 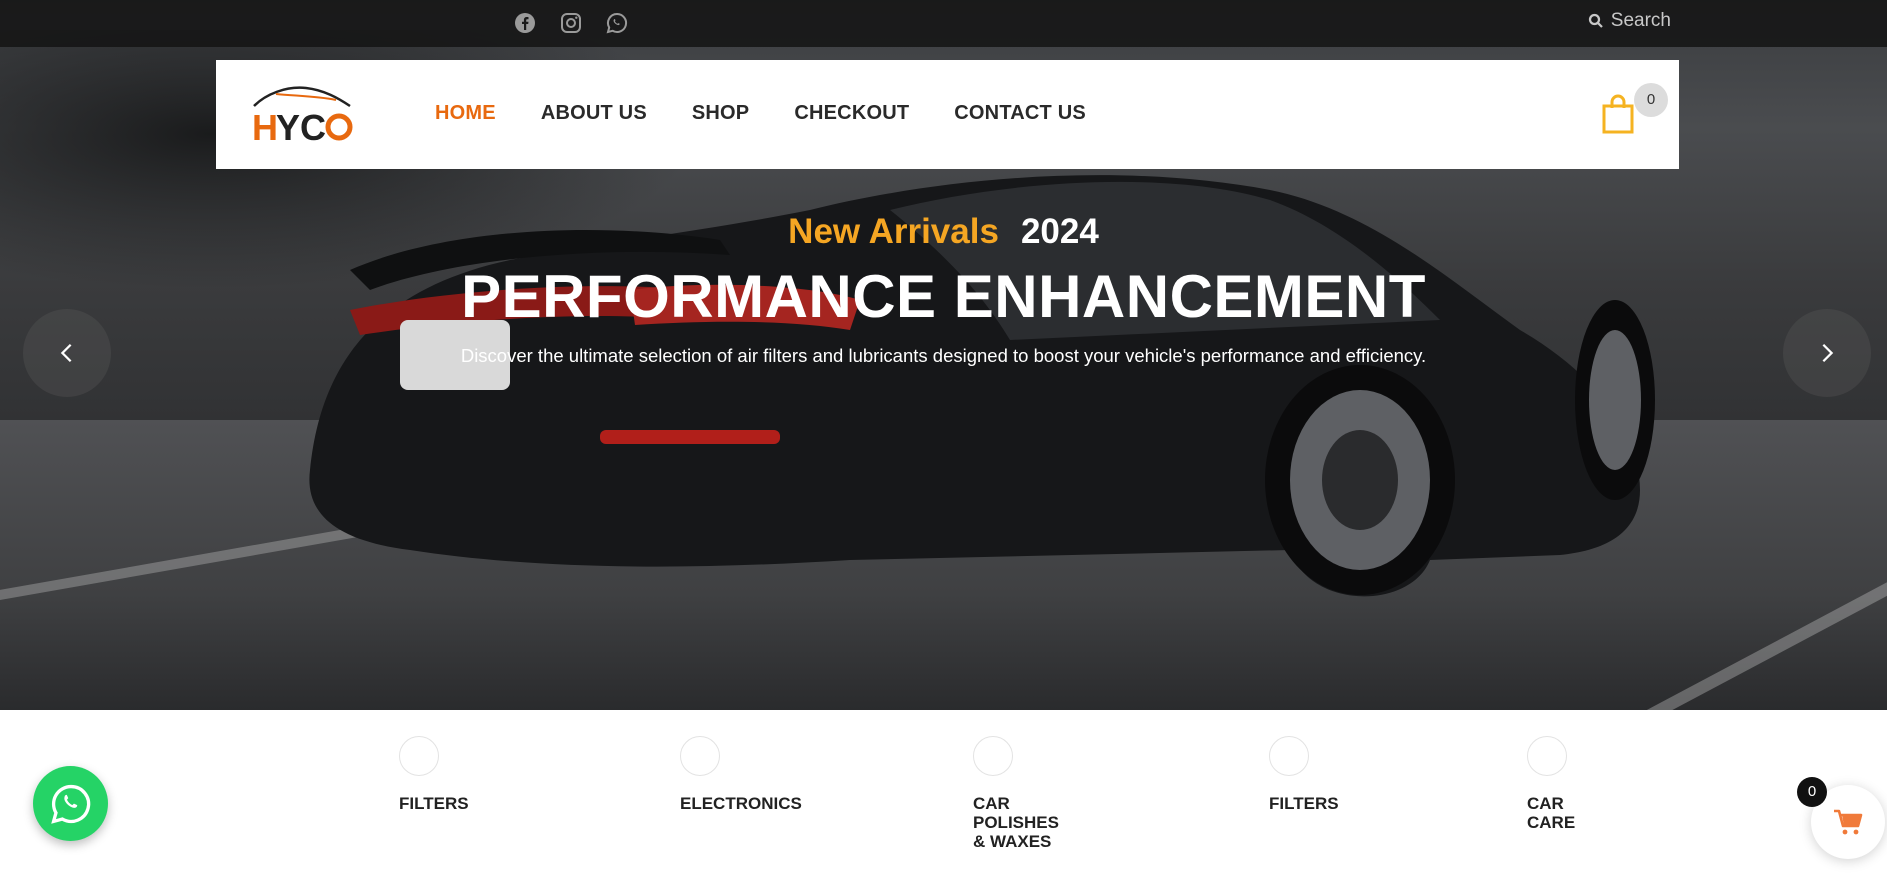 I want to click on nav-contact-us: CONTACT US, so click(x=1020, y=113).